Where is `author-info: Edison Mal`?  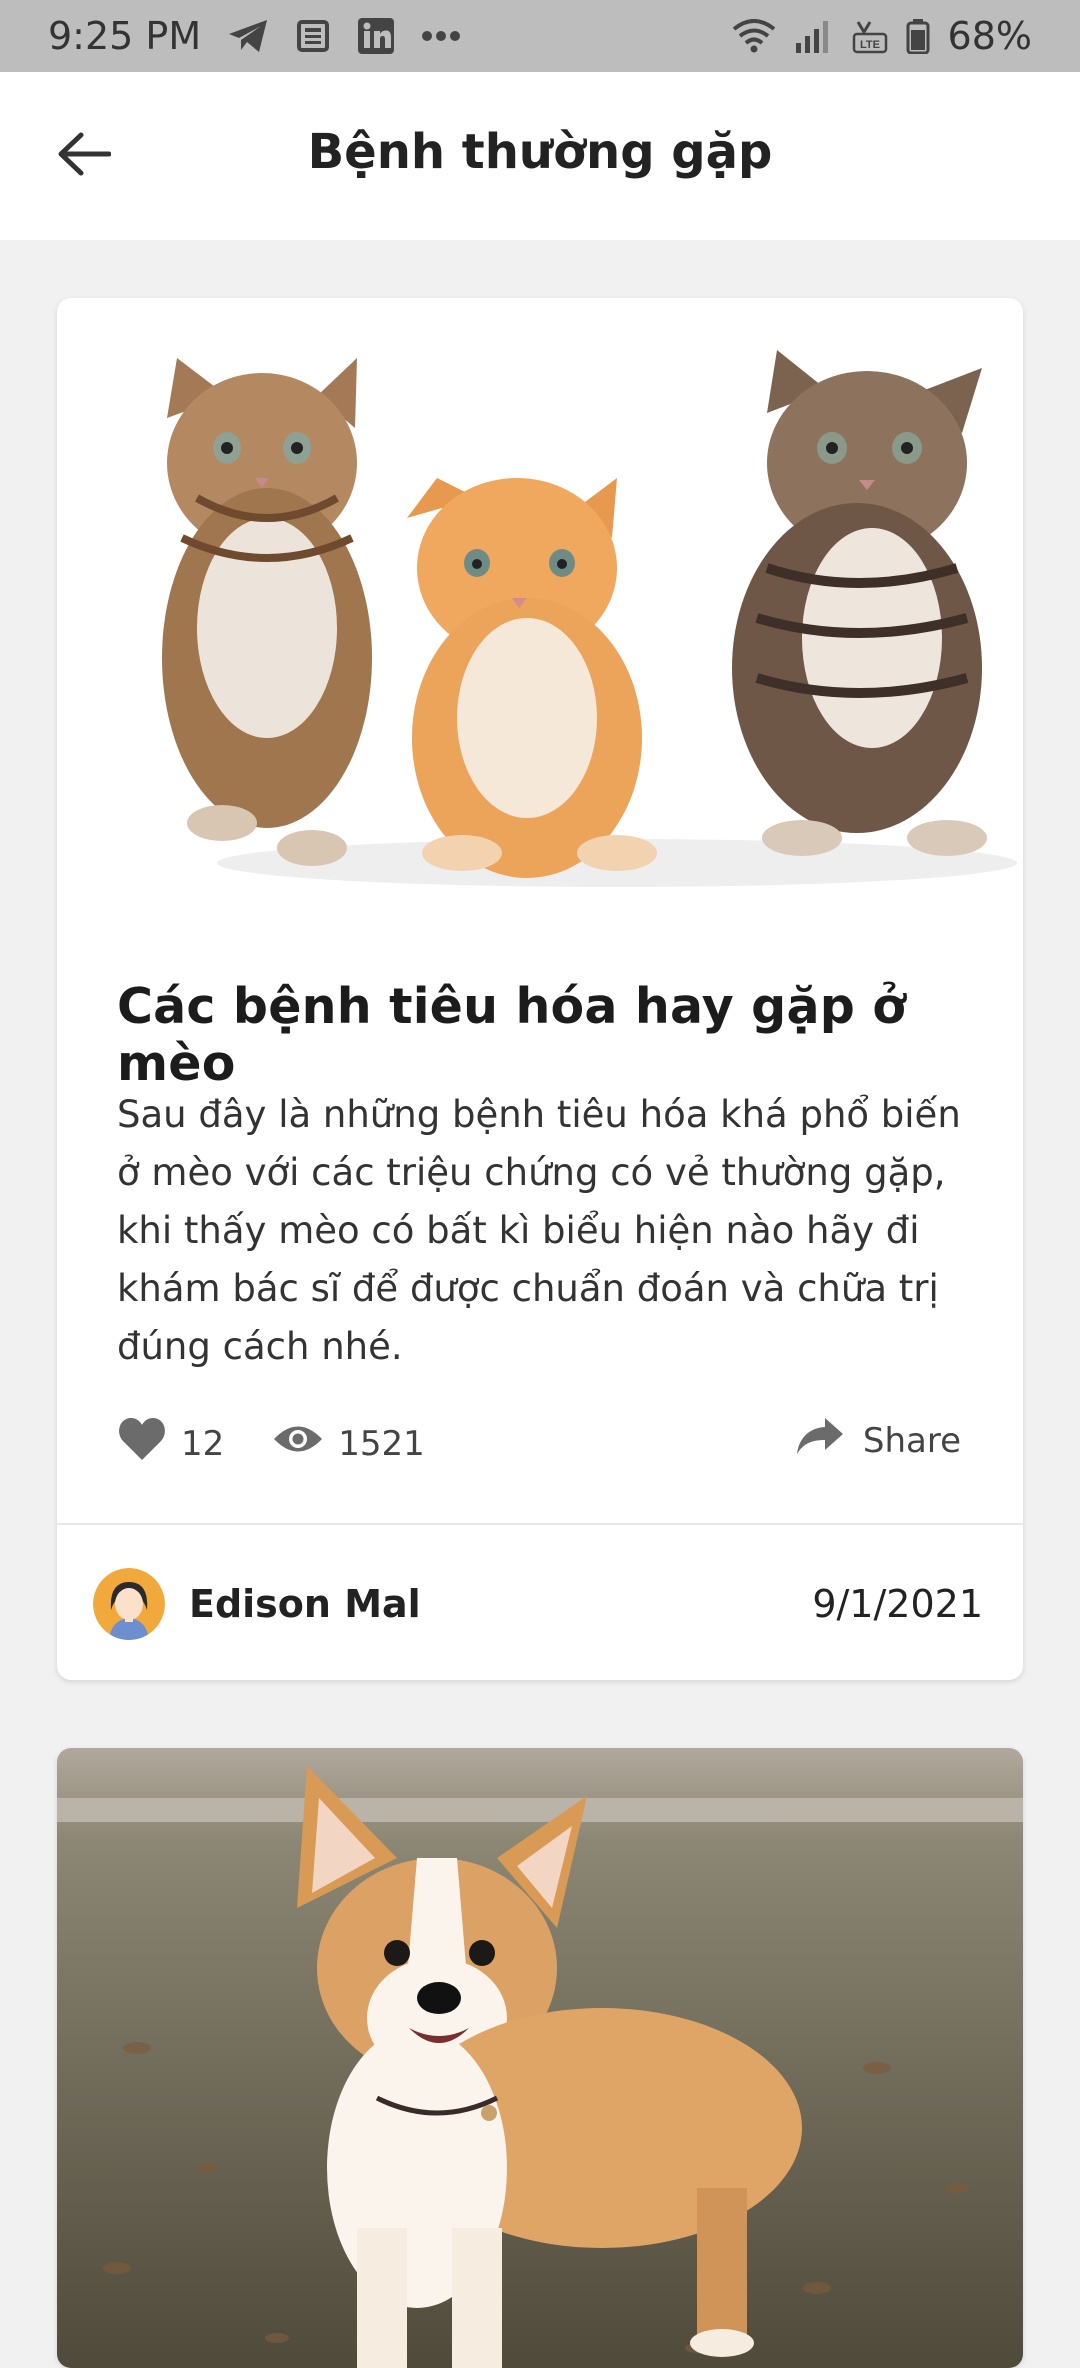
author-info: Edison Mal is located at coordinates (257, 1604).